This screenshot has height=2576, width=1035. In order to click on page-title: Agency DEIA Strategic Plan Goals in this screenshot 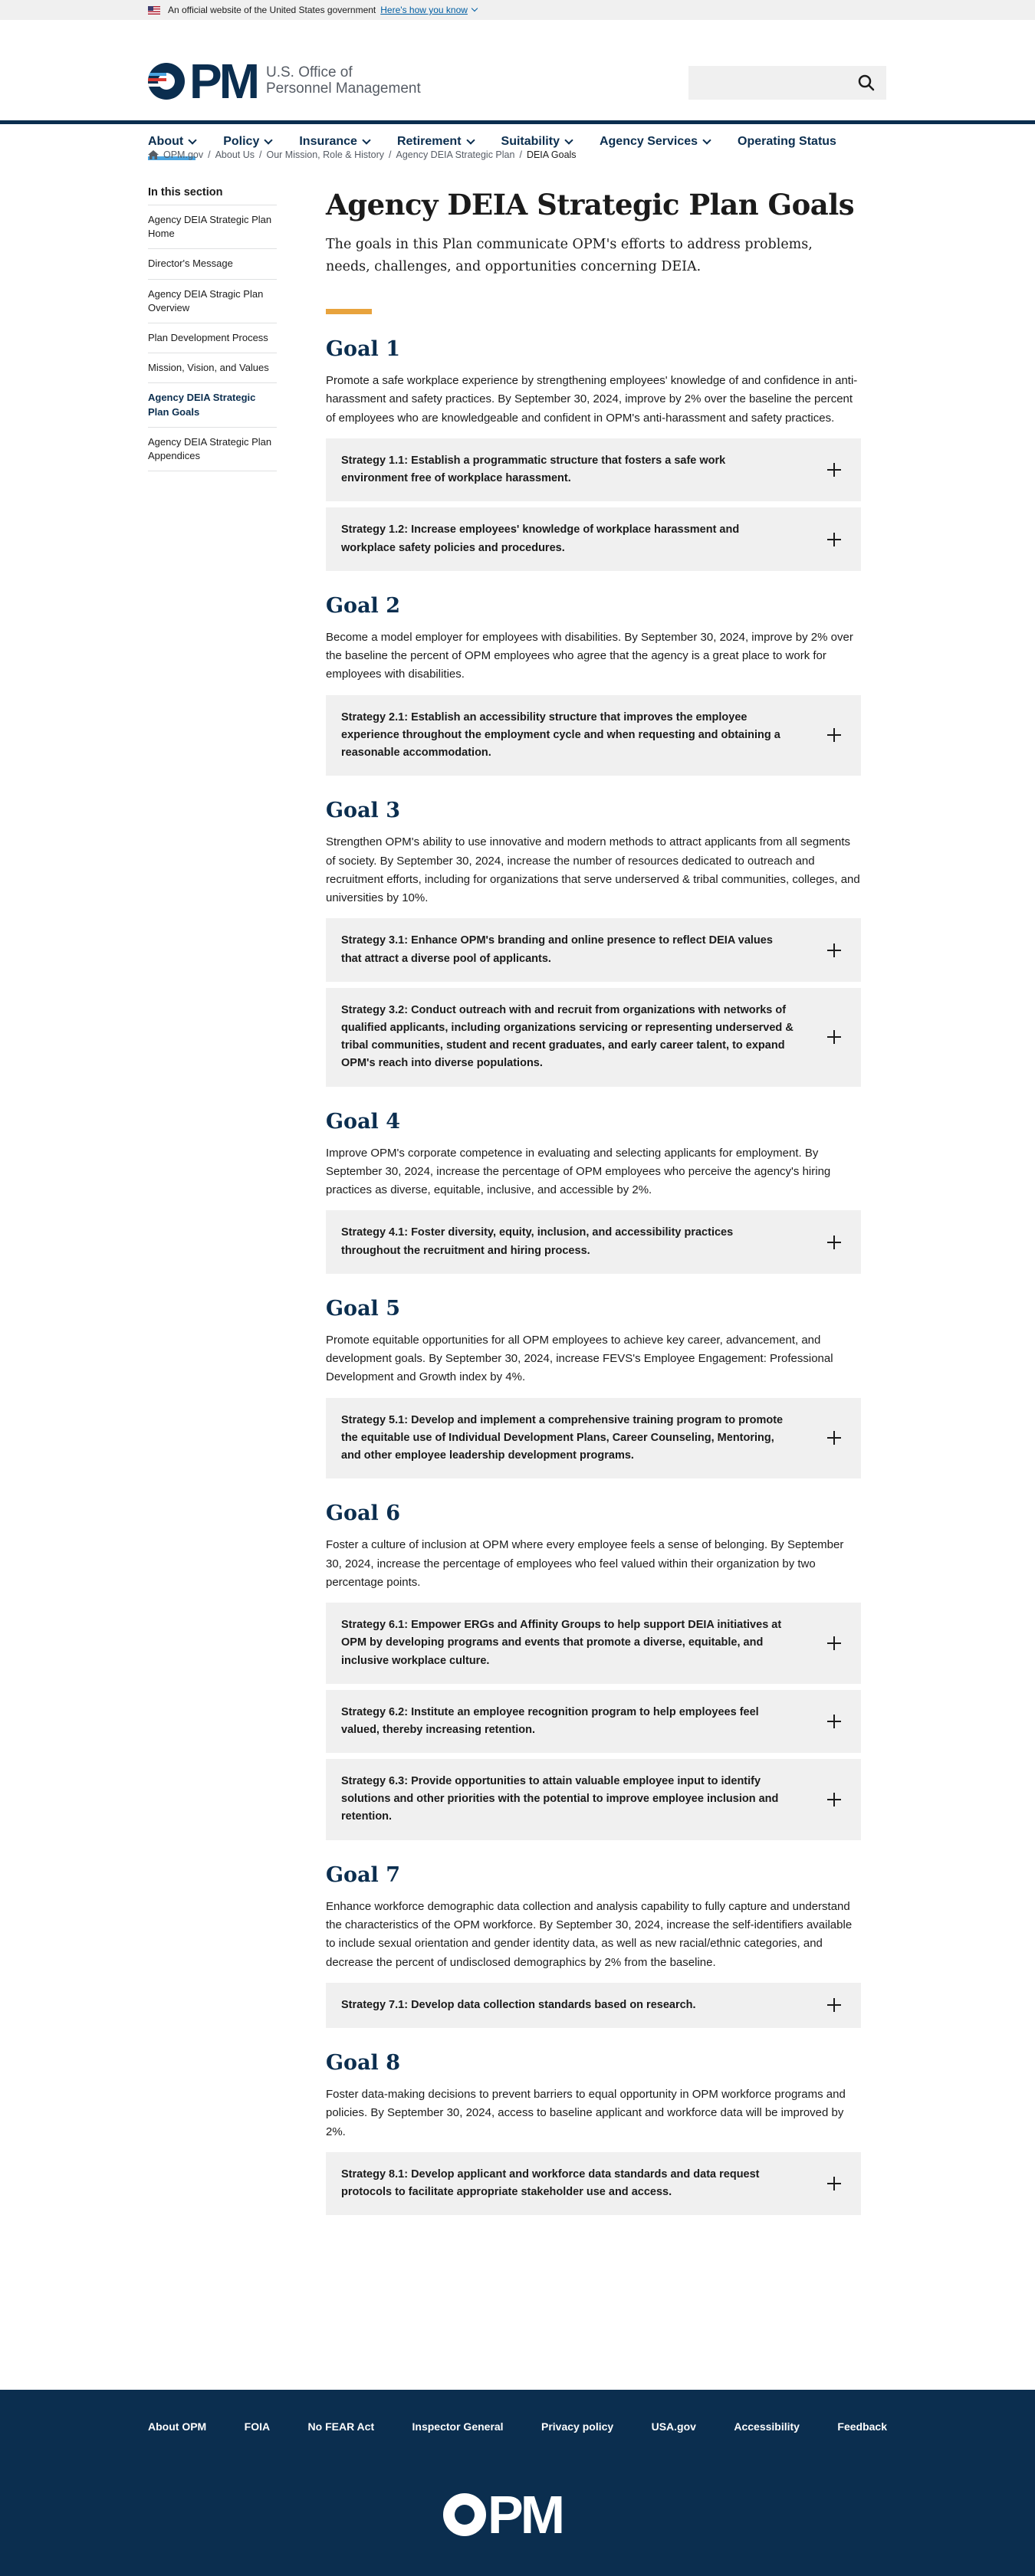, I will do `click(591, 205)`.